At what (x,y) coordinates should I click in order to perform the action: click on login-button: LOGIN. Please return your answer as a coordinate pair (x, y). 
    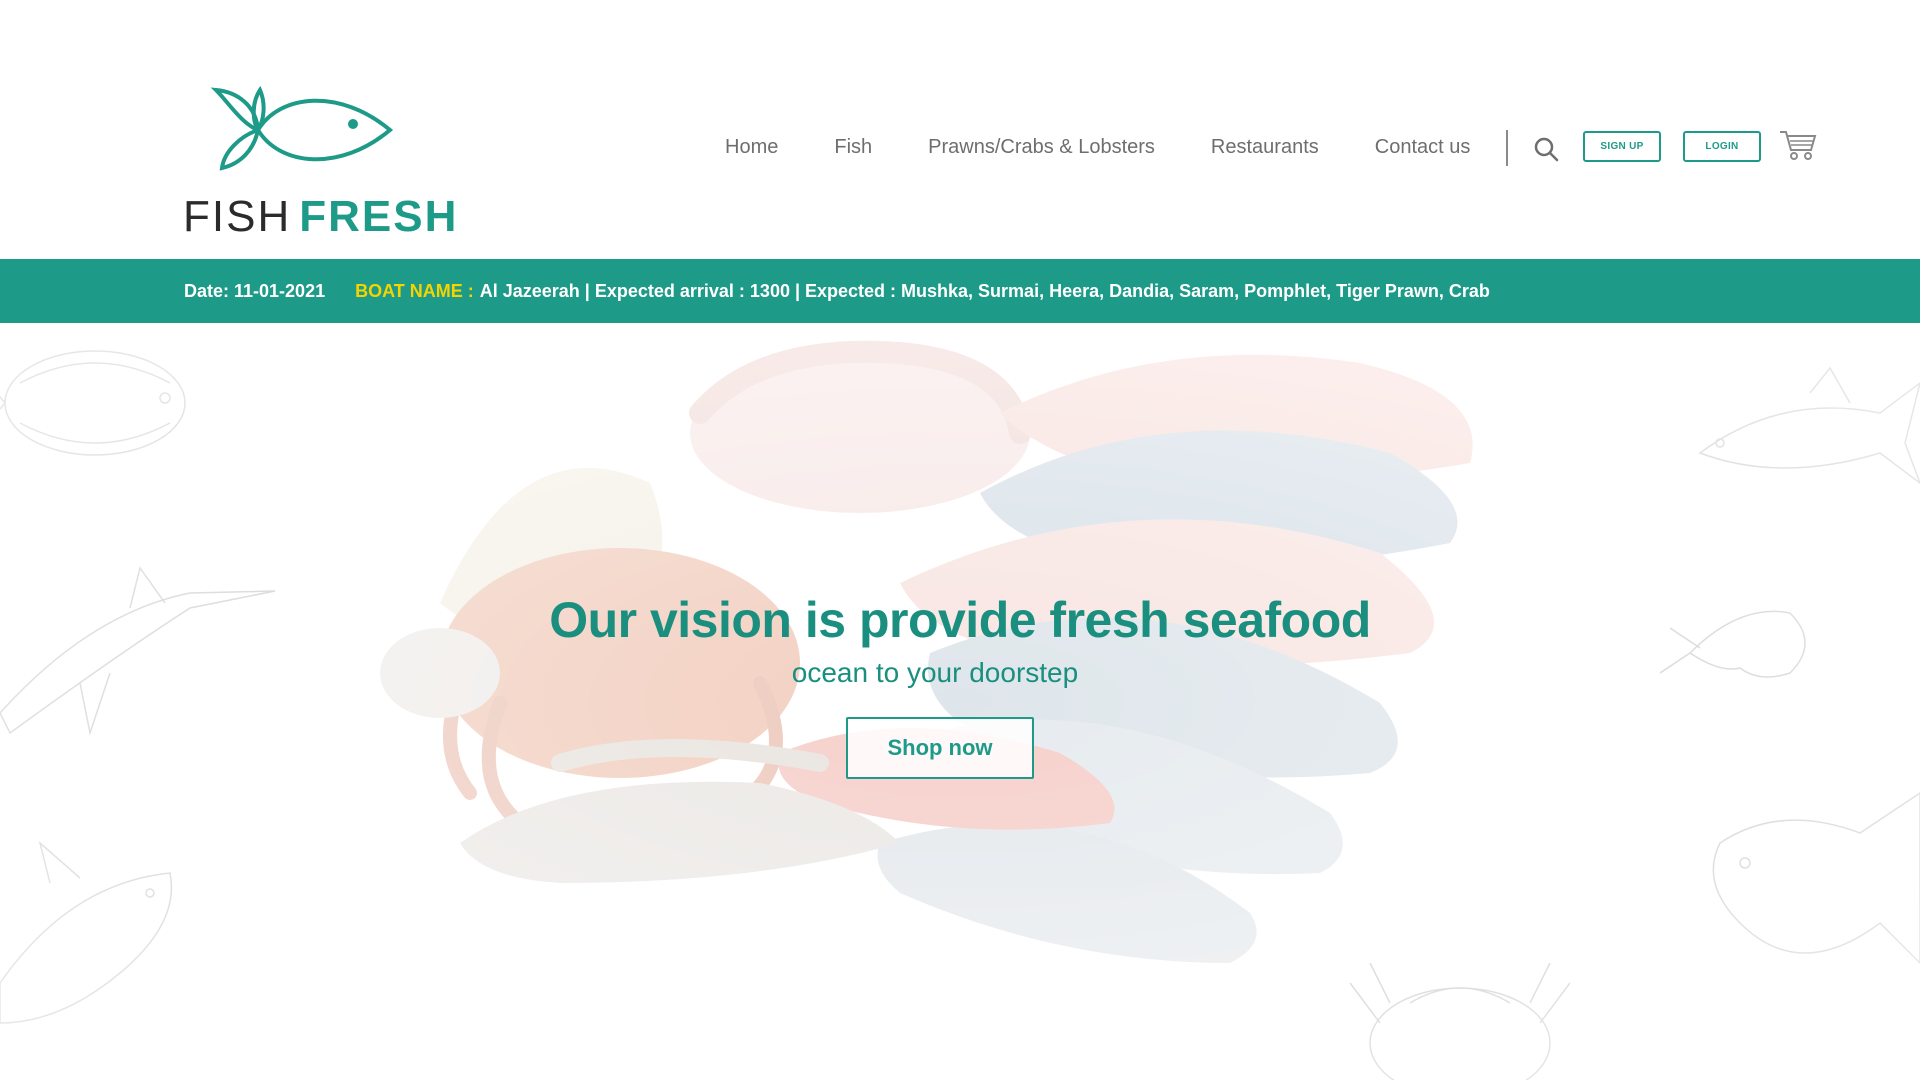
    Looking at the image, I should click on (1722, 146).